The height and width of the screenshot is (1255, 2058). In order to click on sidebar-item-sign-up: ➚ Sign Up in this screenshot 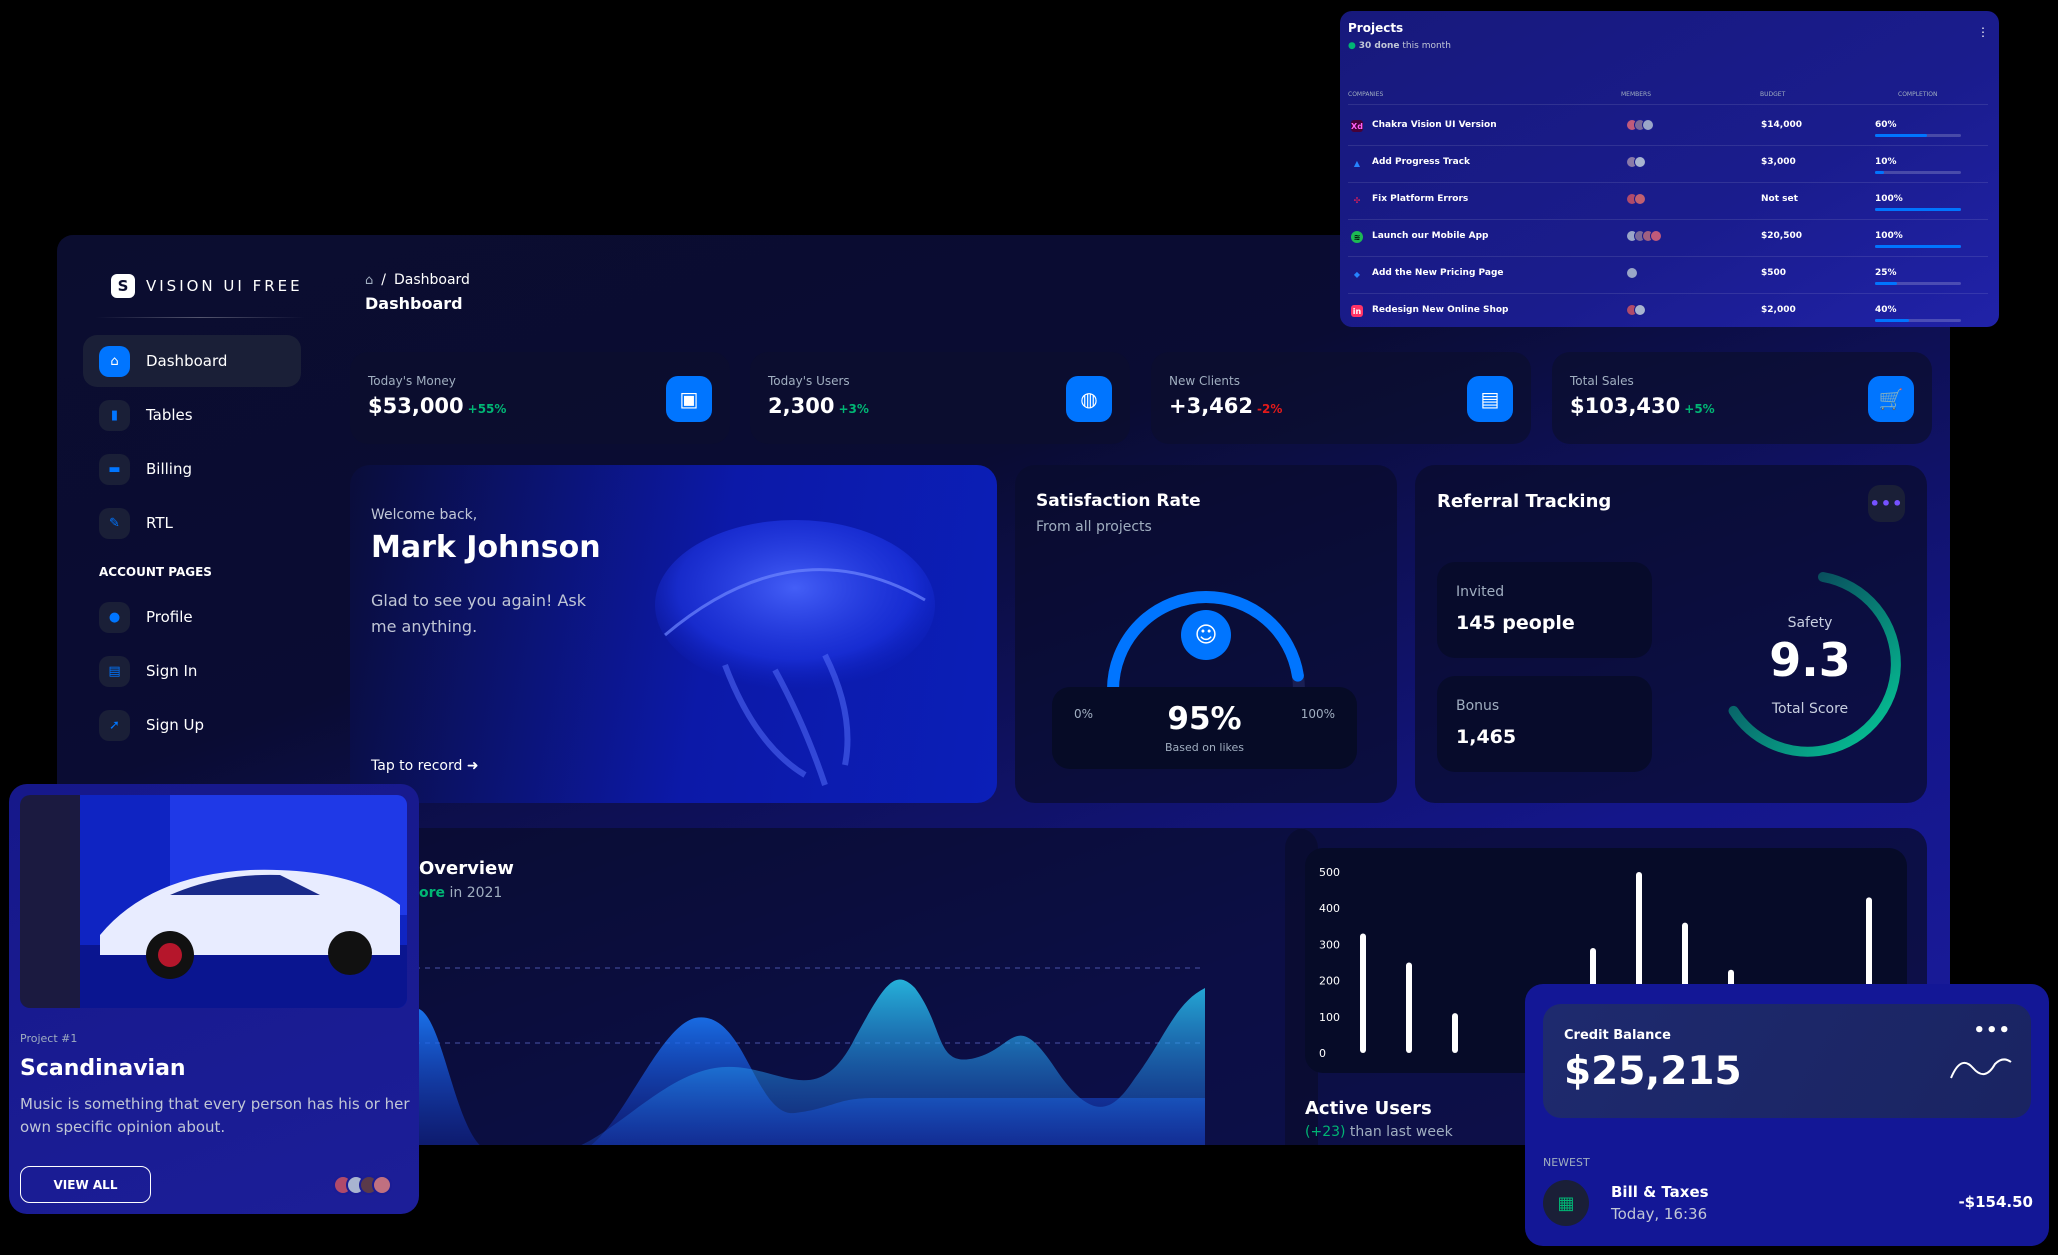, I will do `click(192, 725)`.